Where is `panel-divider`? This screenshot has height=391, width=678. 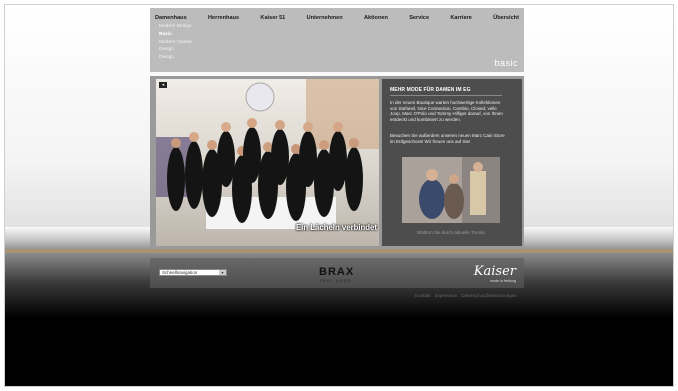 panel-divider is located at coordinates (446, 95).